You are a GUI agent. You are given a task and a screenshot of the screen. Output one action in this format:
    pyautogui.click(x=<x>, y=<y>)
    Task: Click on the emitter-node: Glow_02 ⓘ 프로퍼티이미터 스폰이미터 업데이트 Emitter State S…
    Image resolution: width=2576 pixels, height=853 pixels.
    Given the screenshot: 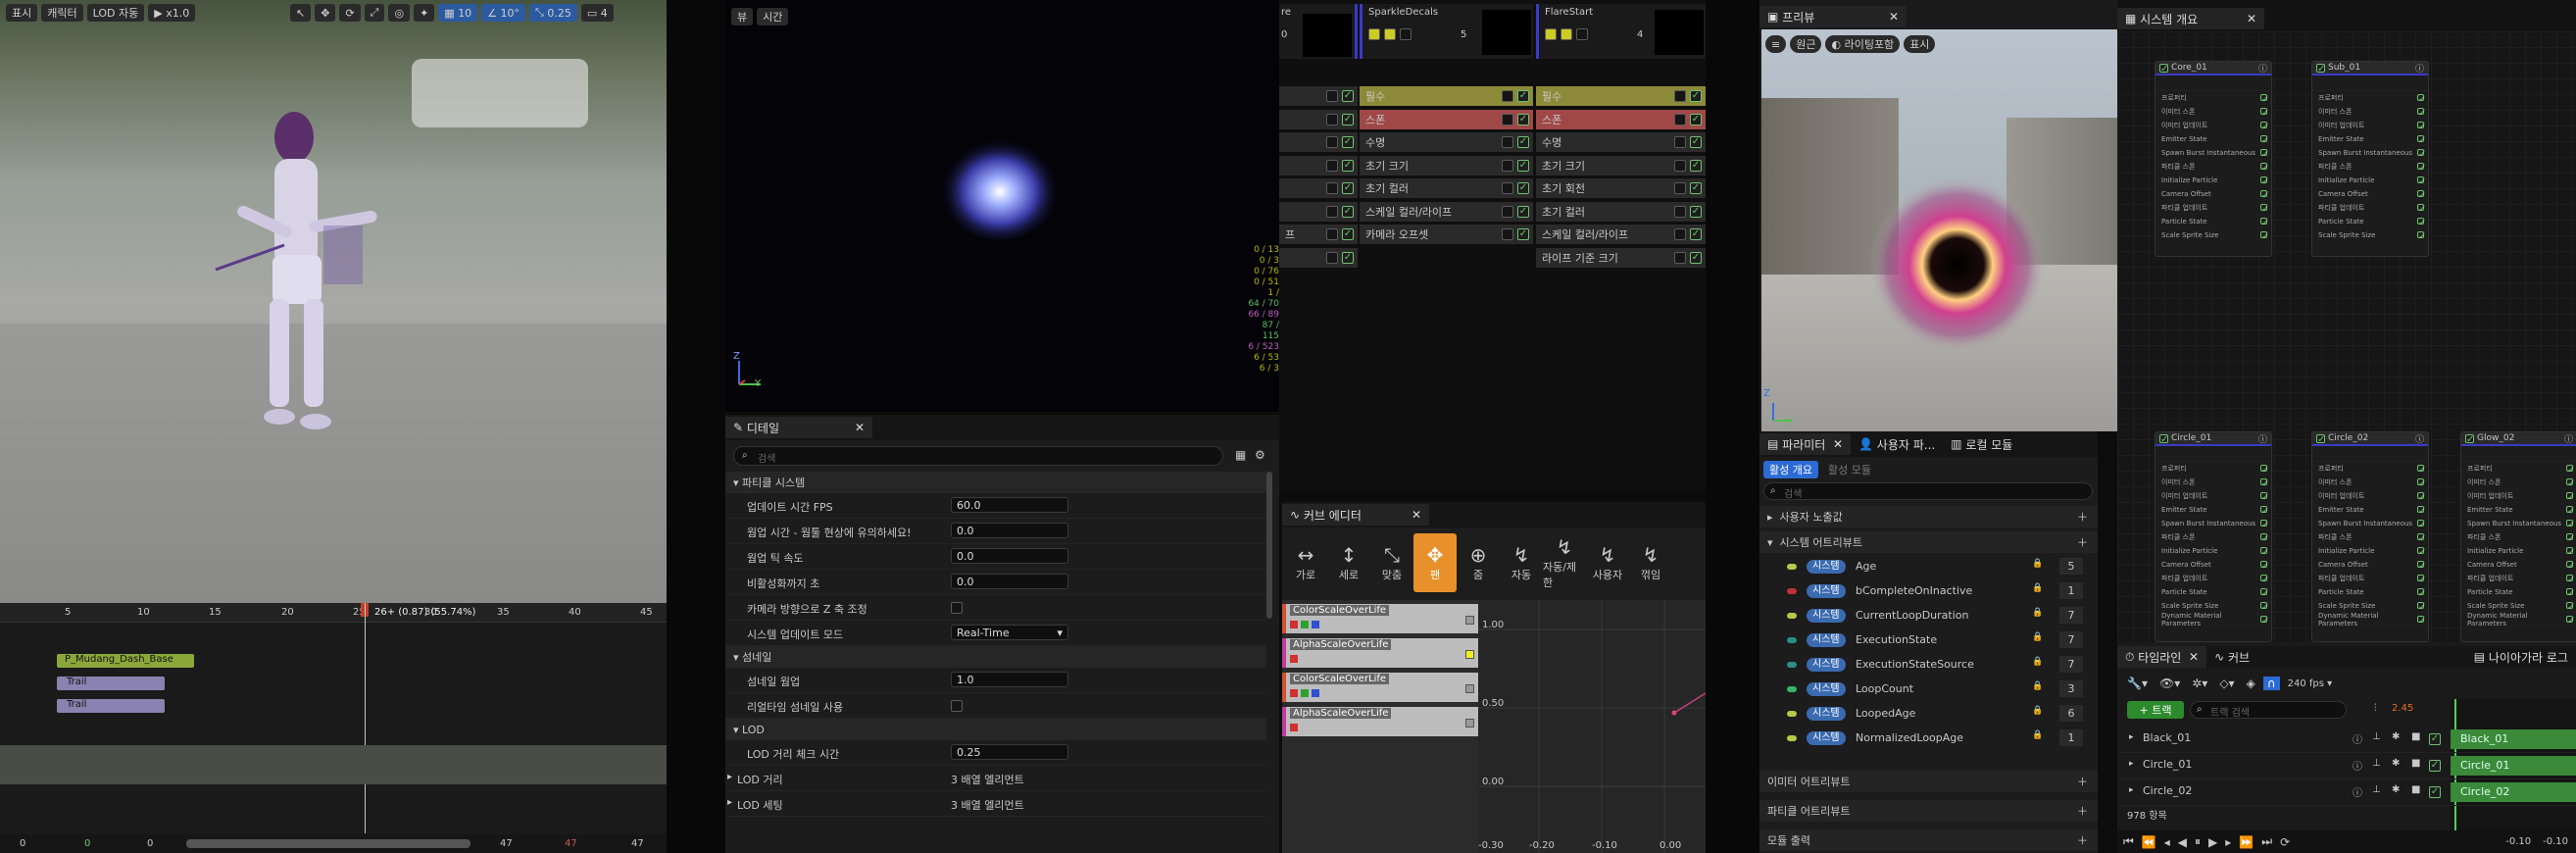 What is the action you would take?
    pyautogui.click(x=2518, y=536)
    